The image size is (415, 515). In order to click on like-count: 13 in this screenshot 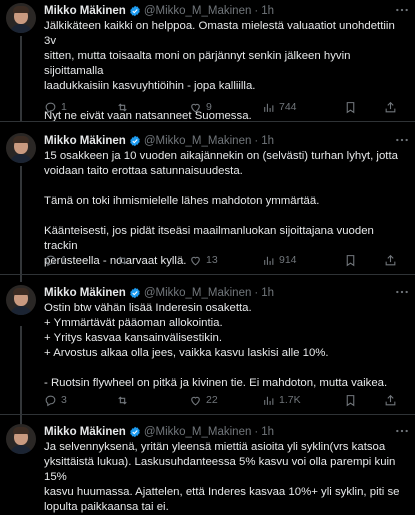, I will do `click(212, 260)`.